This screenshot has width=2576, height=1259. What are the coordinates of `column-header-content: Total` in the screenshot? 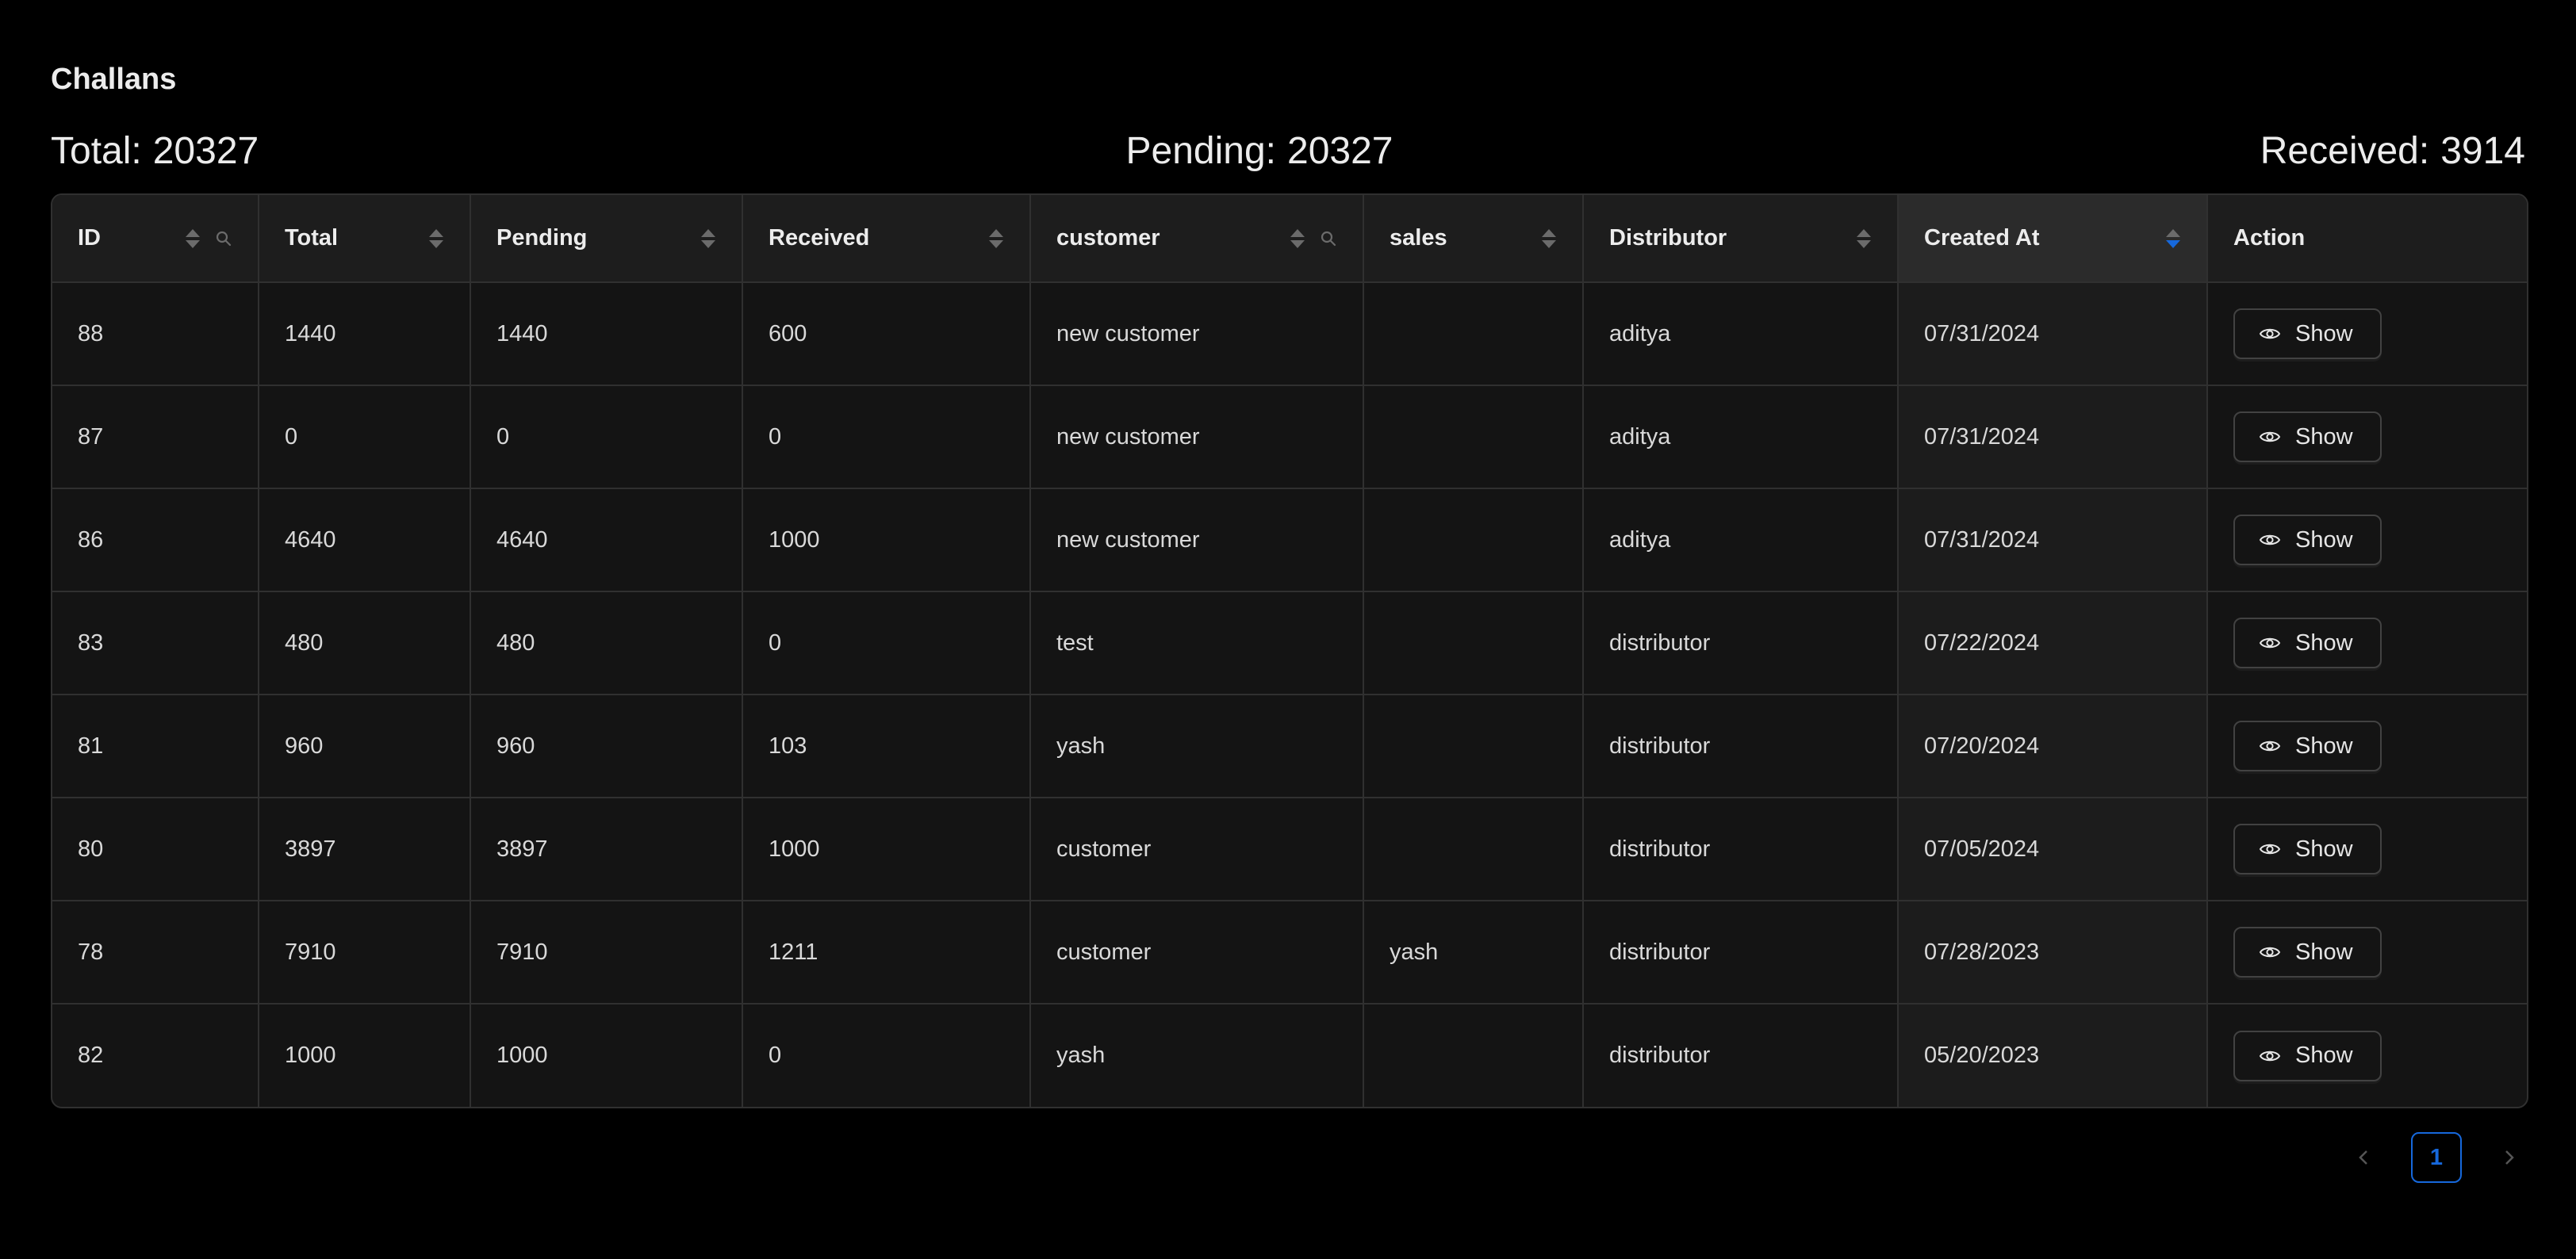 It's located at (364, 238).